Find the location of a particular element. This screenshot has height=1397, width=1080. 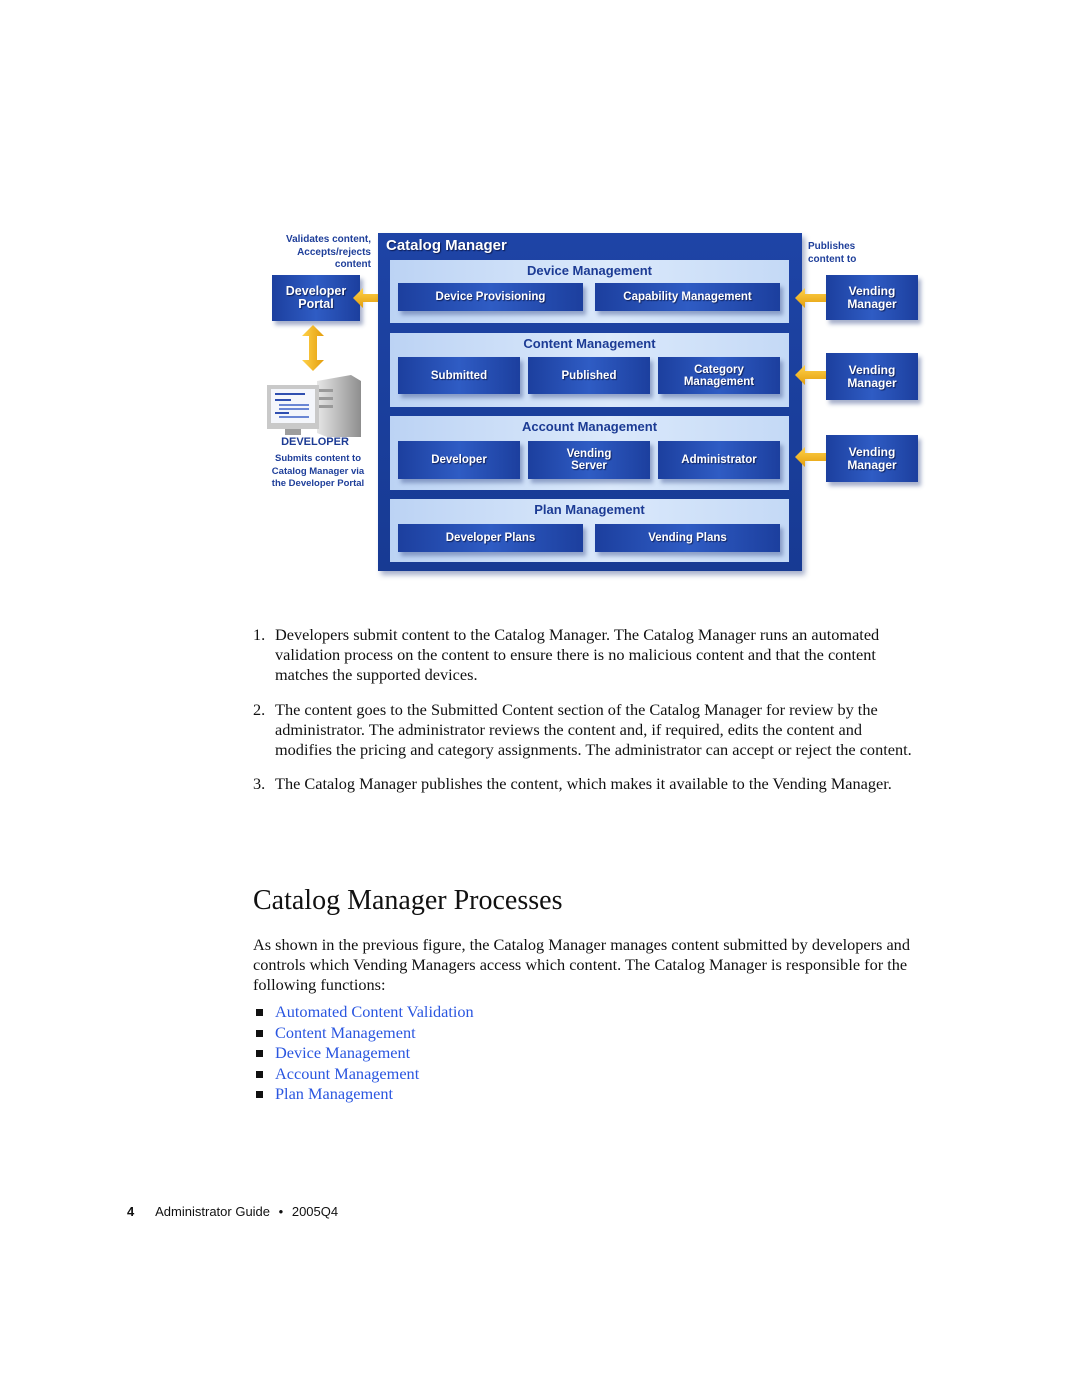

link-content-management: Content Management is located at coordinates (345, 1032).